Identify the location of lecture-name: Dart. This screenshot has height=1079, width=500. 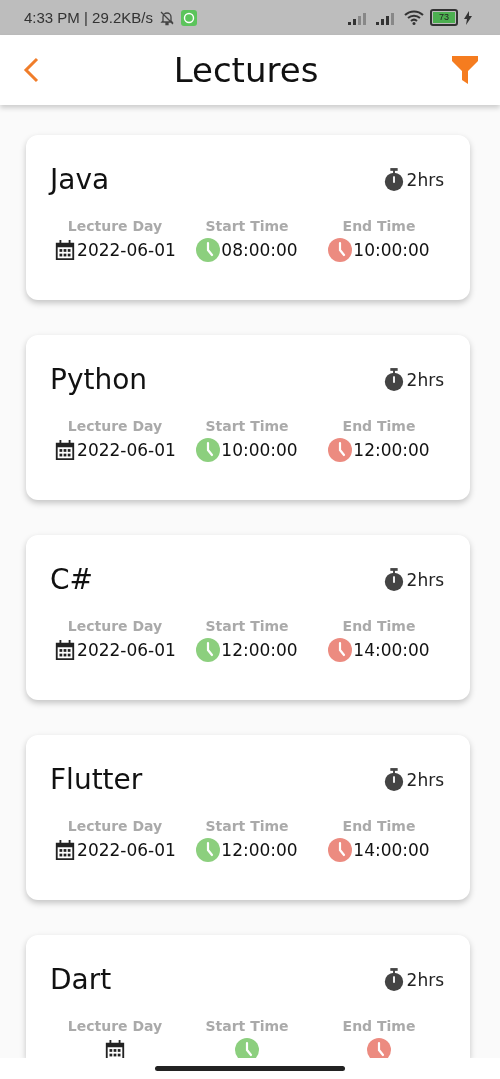
(81, 979).